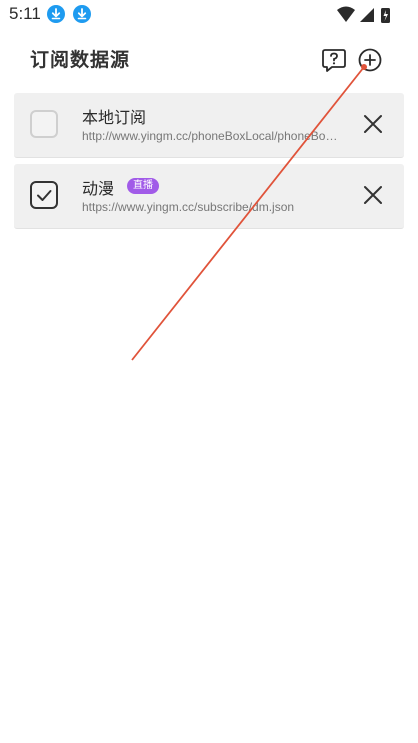 The image size is (418, 743). I want to click on status-time: 5:11, so click(25, 13).